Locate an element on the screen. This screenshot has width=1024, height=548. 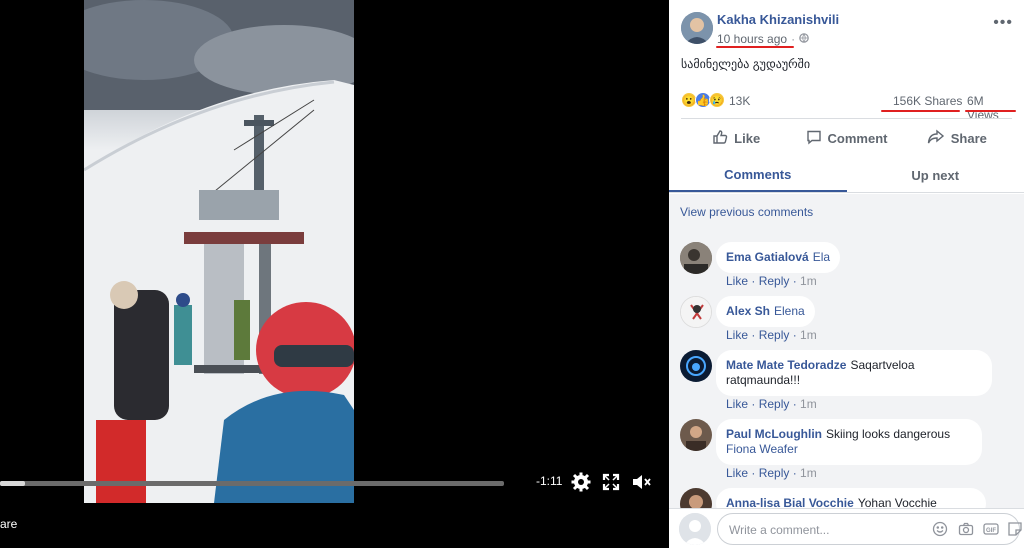
commenter-name: Ema Gatialová is located at coordinates (767, 257).